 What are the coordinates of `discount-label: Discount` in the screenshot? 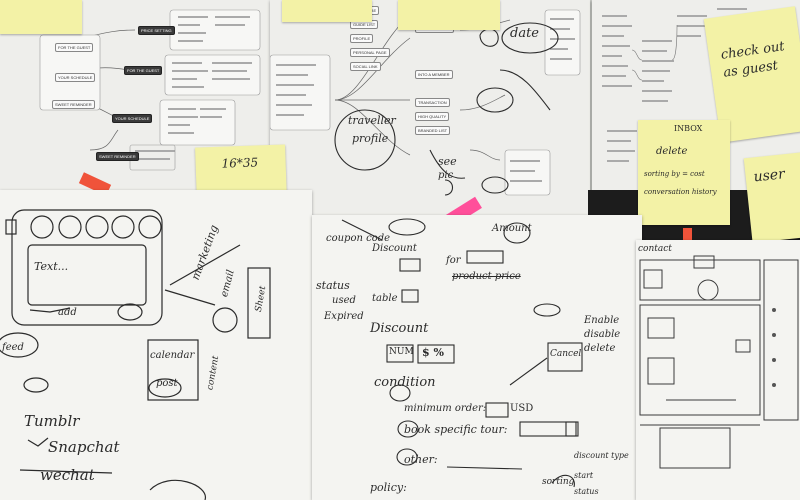 It's located at (394, 248).